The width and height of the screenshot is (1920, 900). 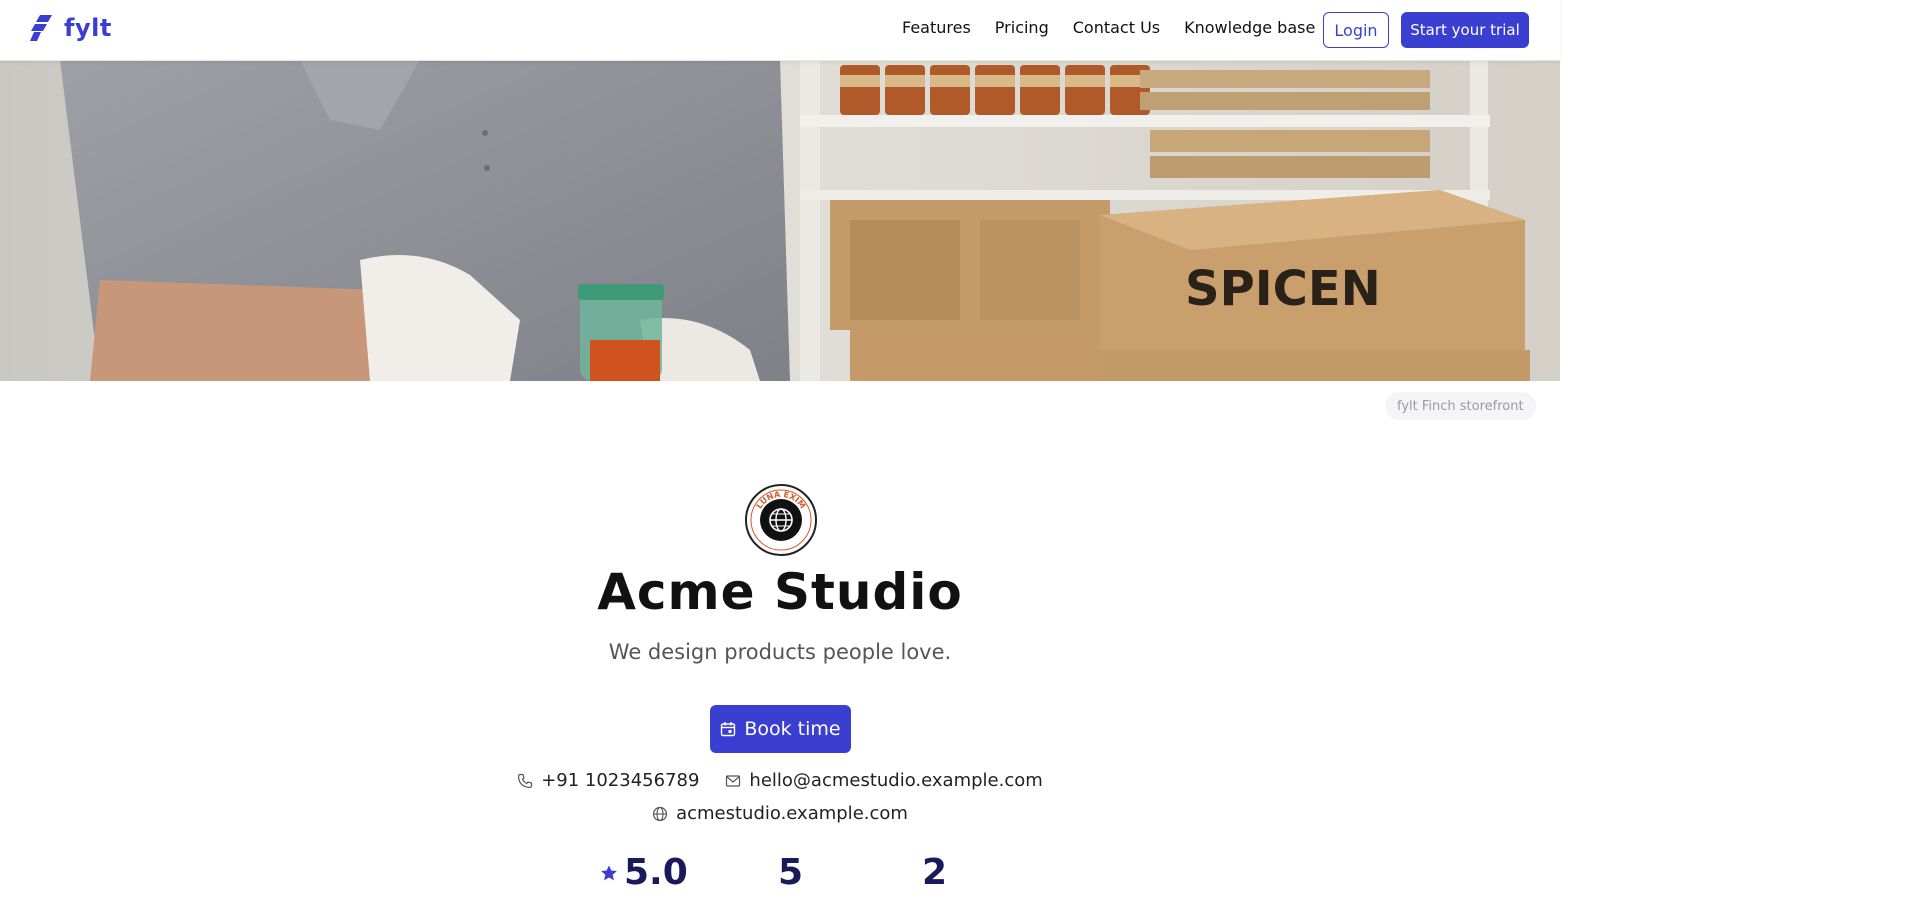 What do you see at coordinates (525, 780) in the screenshot?
I see `phone-icon` at bounding box center [525, 780].